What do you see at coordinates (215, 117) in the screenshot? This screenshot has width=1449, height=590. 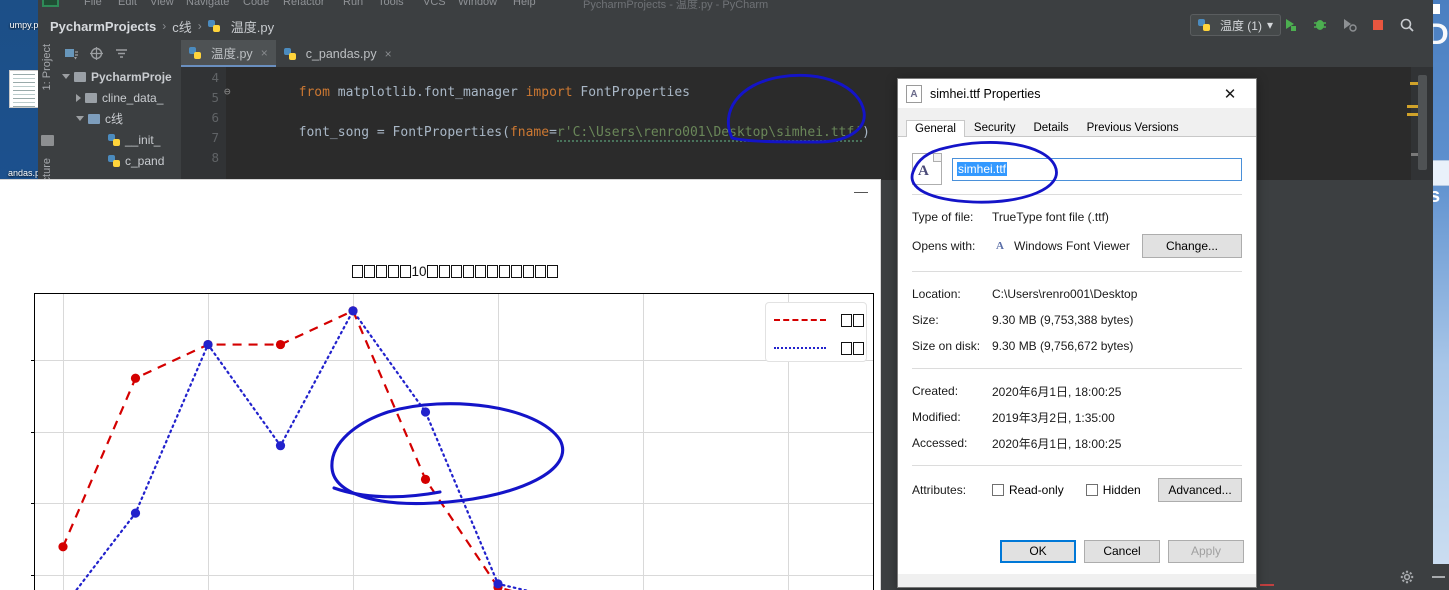 I see `line-number: 6` at bounding box center [215, 117].